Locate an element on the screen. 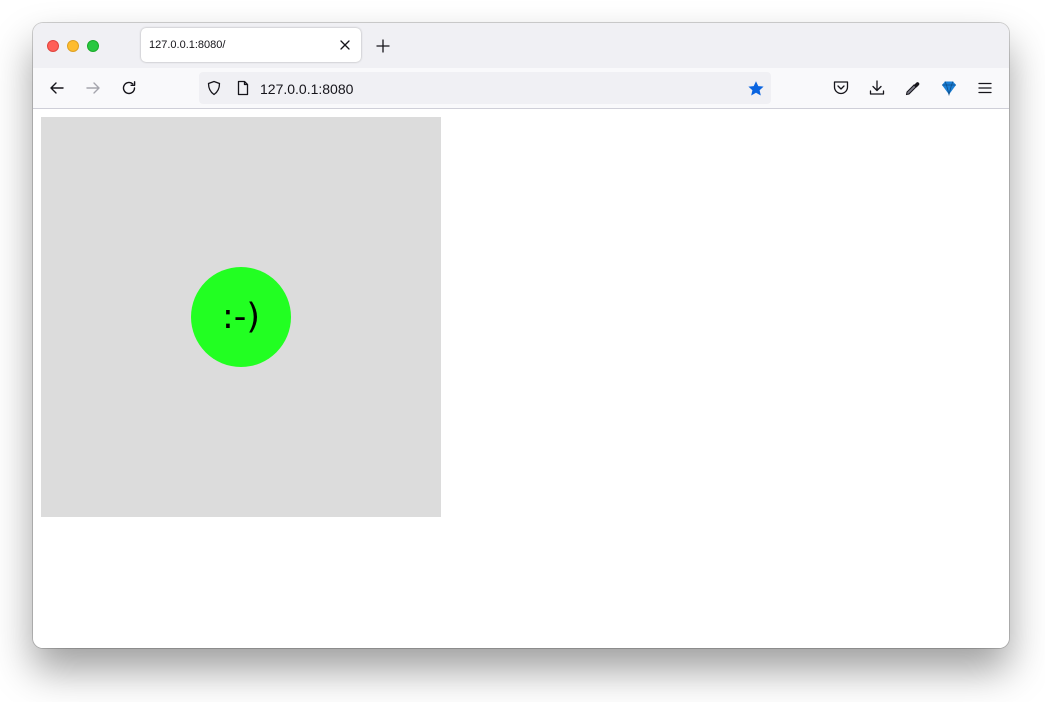 This screenshot has width=1045, height=702. address-bar: 127.0.0.1:8080 is located at coordinates (485, 88).